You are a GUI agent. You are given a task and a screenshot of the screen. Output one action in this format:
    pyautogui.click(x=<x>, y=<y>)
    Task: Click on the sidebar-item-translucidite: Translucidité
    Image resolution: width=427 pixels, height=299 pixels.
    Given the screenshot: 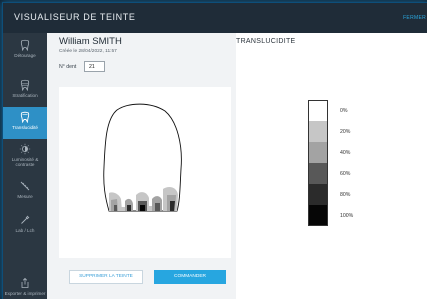 What is the action you would take?
    pyautogui.click(x=25, y=123)
    